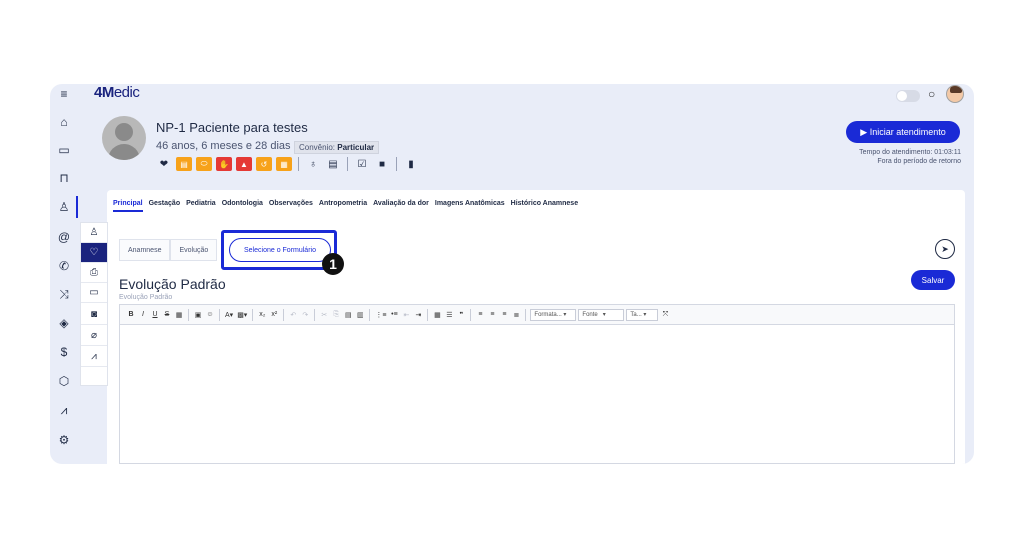 The image size is (1024, 548). What do you see at coordinates (117, 92) in the screenshot?
I see `app-logo: 4Medic` at bounding box center [117, 92].